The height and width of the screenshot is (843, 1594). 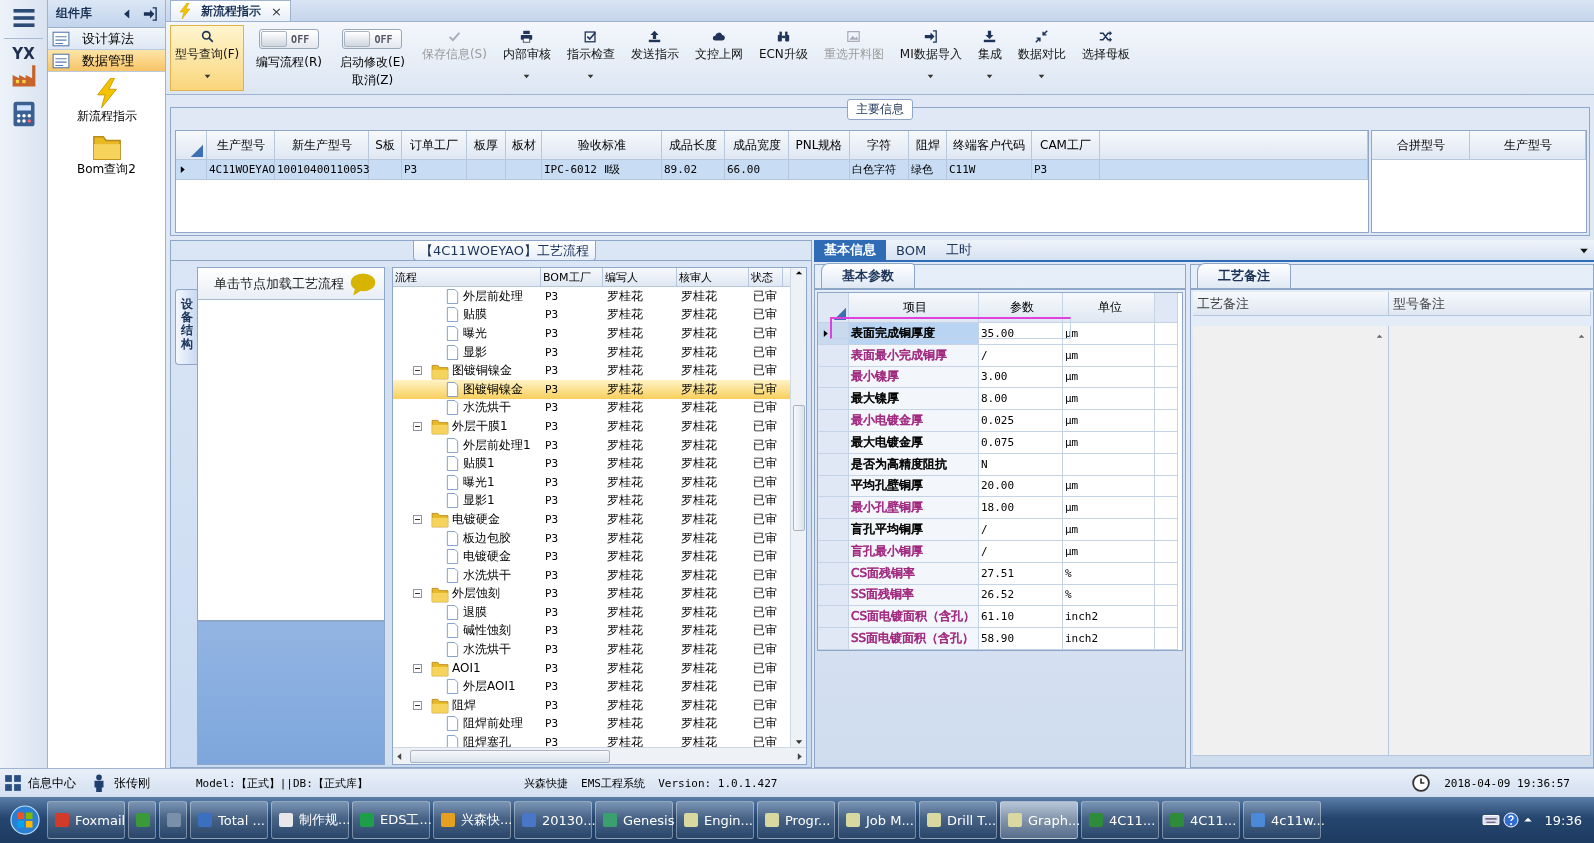 I want to click on toolbar-button: 数据对比, so click(x=1041, y=58).